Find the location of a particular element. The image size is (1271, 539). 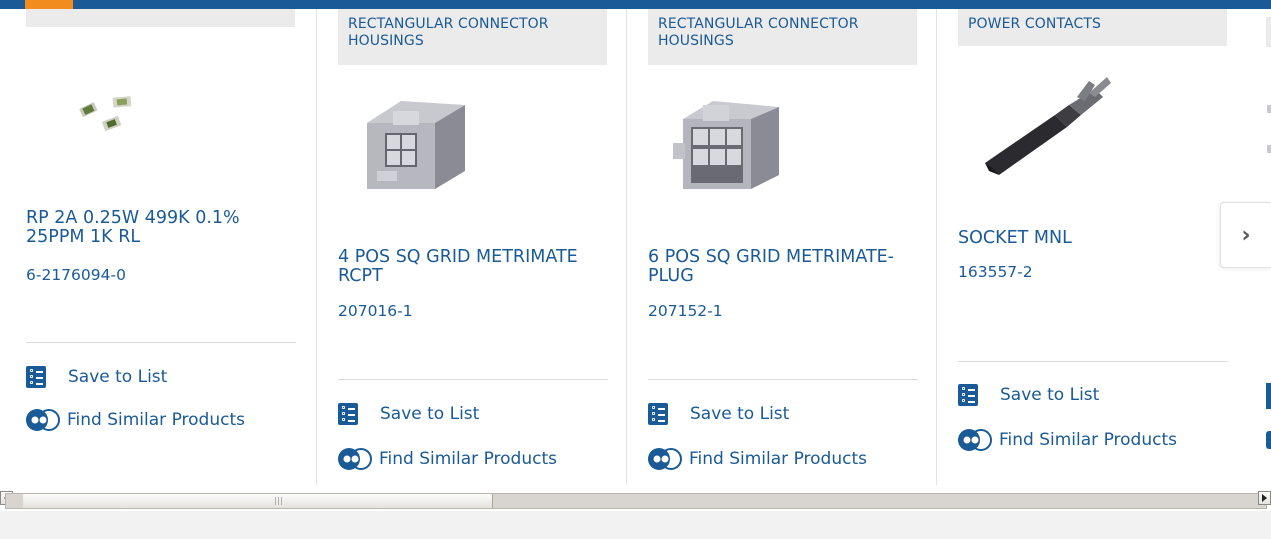

active-indicator is located at coordinates (49, 4).